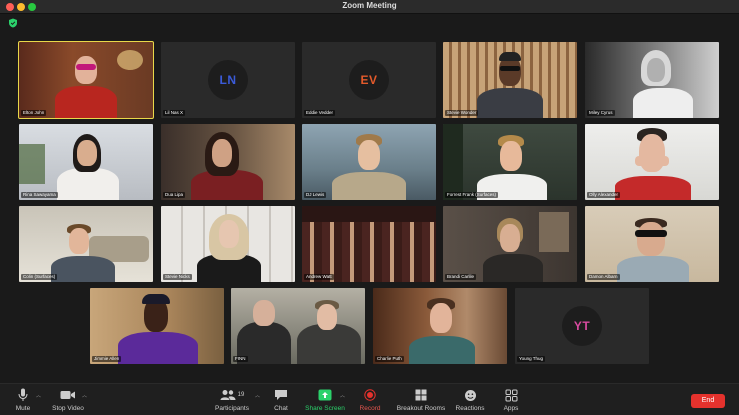 This screenshot has height=415, width=739. I want to click on participant-tile: EV Eddie Vedder, so click(369, 80).